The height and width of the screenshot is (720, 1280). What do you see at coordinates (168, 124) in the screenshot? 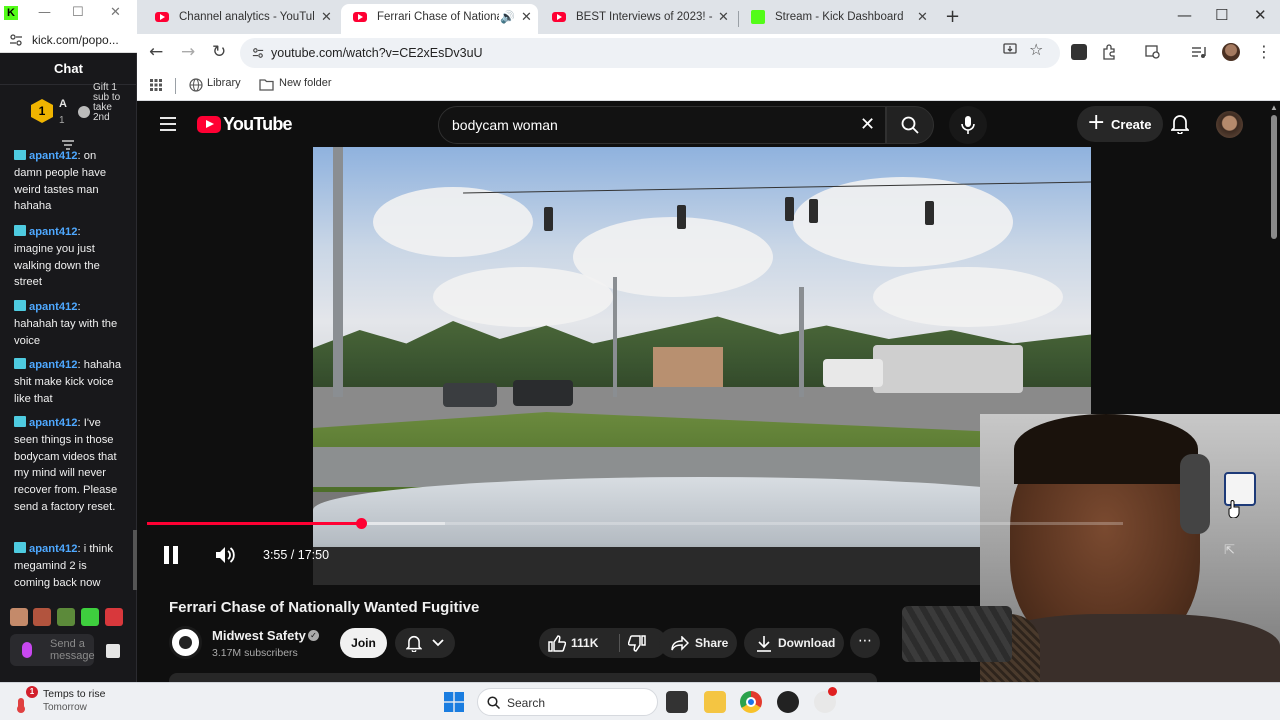
I see `hamburger-menu-icon` at bounding box center [168, 124].